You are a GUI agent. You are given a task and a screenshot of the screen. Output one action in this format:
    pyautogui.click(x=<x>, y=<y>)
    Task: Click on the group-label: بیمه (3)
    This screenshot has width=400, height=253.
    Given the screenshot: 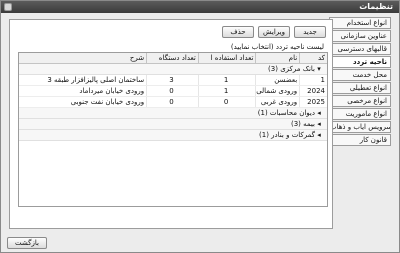 What is the action you would take?
    pyautogui.click(x=302, y=124)
    